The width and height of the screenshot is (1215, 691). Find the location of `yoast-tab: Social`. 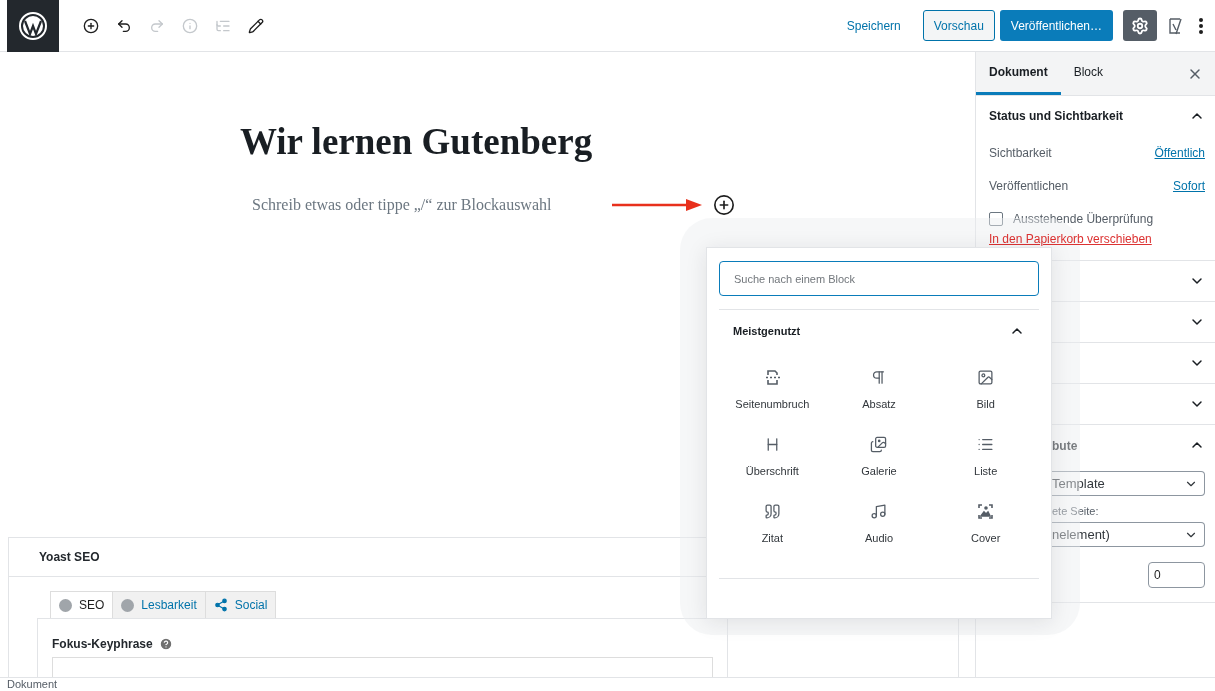

yoast-tab: Social is located at coordinates (240, 604).